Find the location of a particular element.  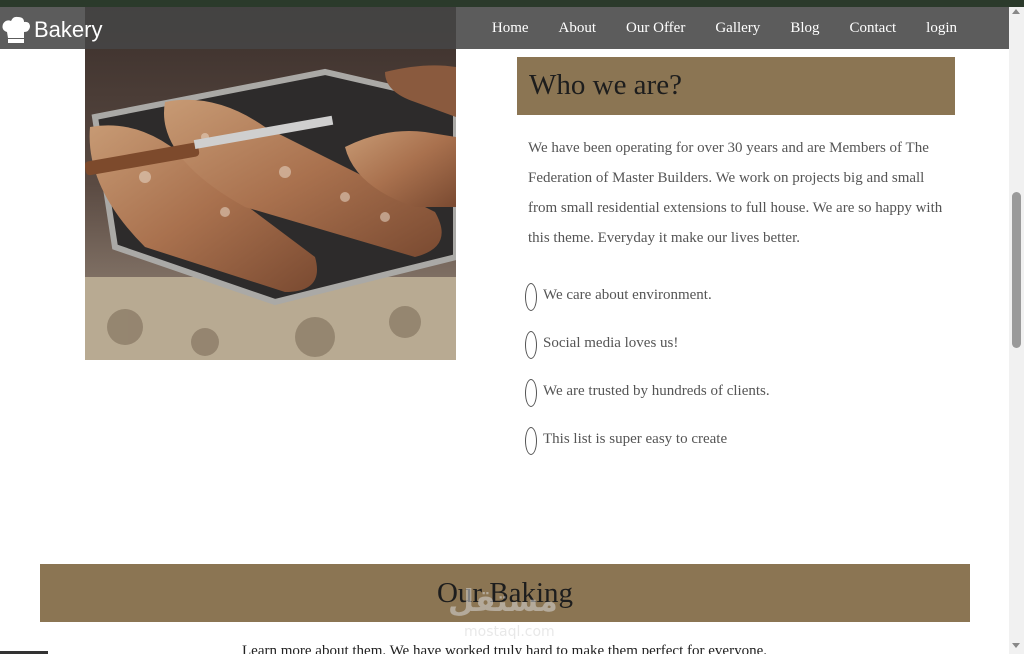

nav-about-link: About is located at coordinates (578, 28).